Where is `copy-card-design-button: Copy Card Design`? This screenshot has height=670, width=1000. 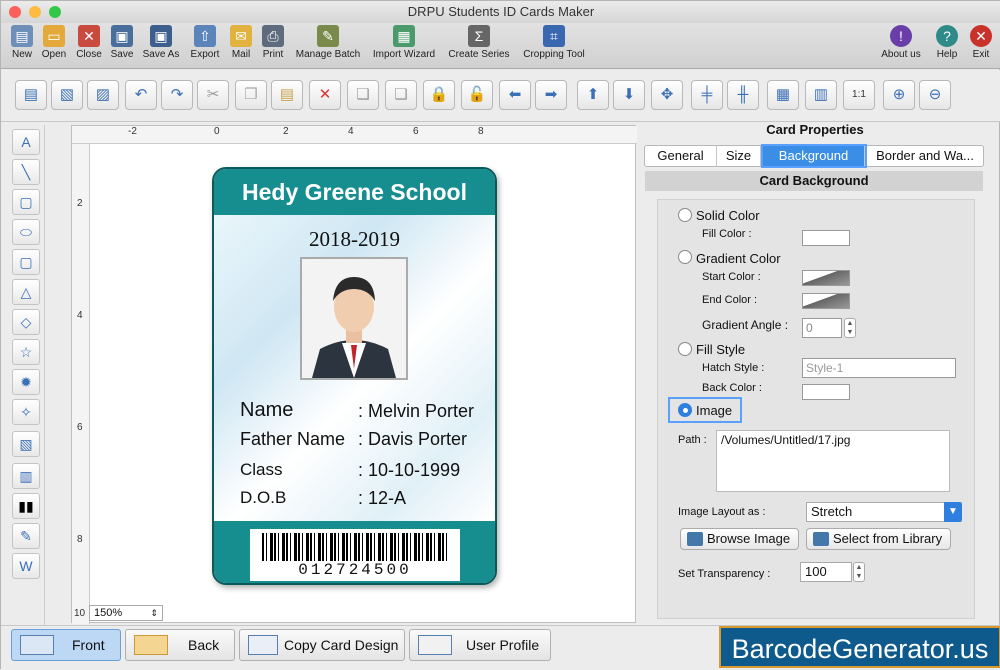 copy-card-design-button: Copy Card Design is located at coordinates (322, 645).